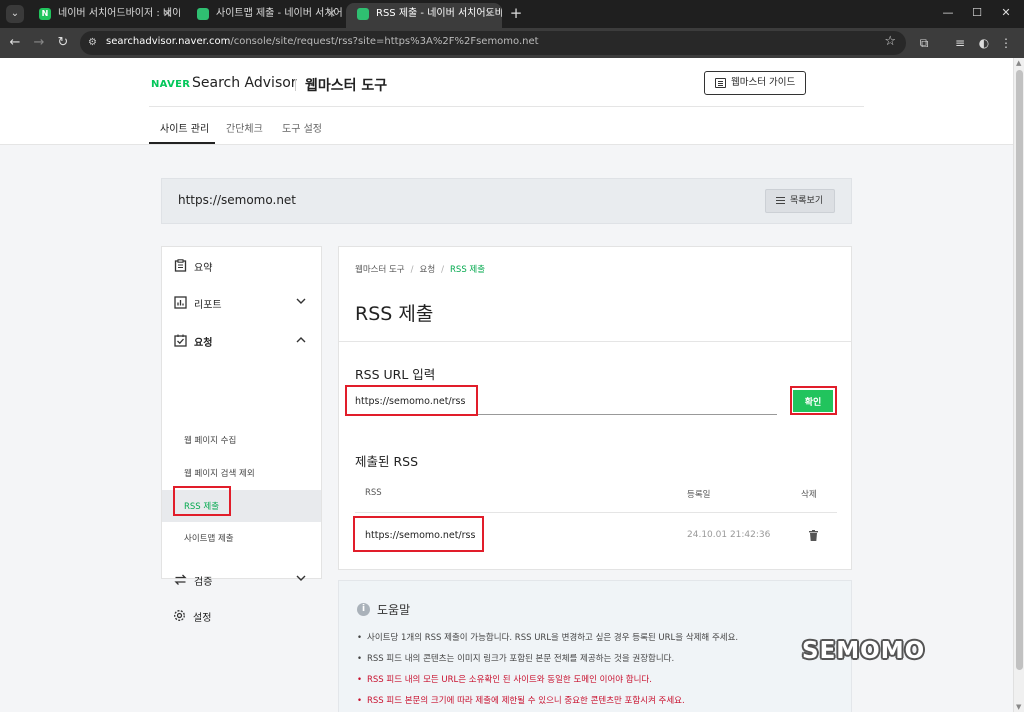 This screenshot has width=1024, height=712. I want to click on header-divider, so click(506, 106).